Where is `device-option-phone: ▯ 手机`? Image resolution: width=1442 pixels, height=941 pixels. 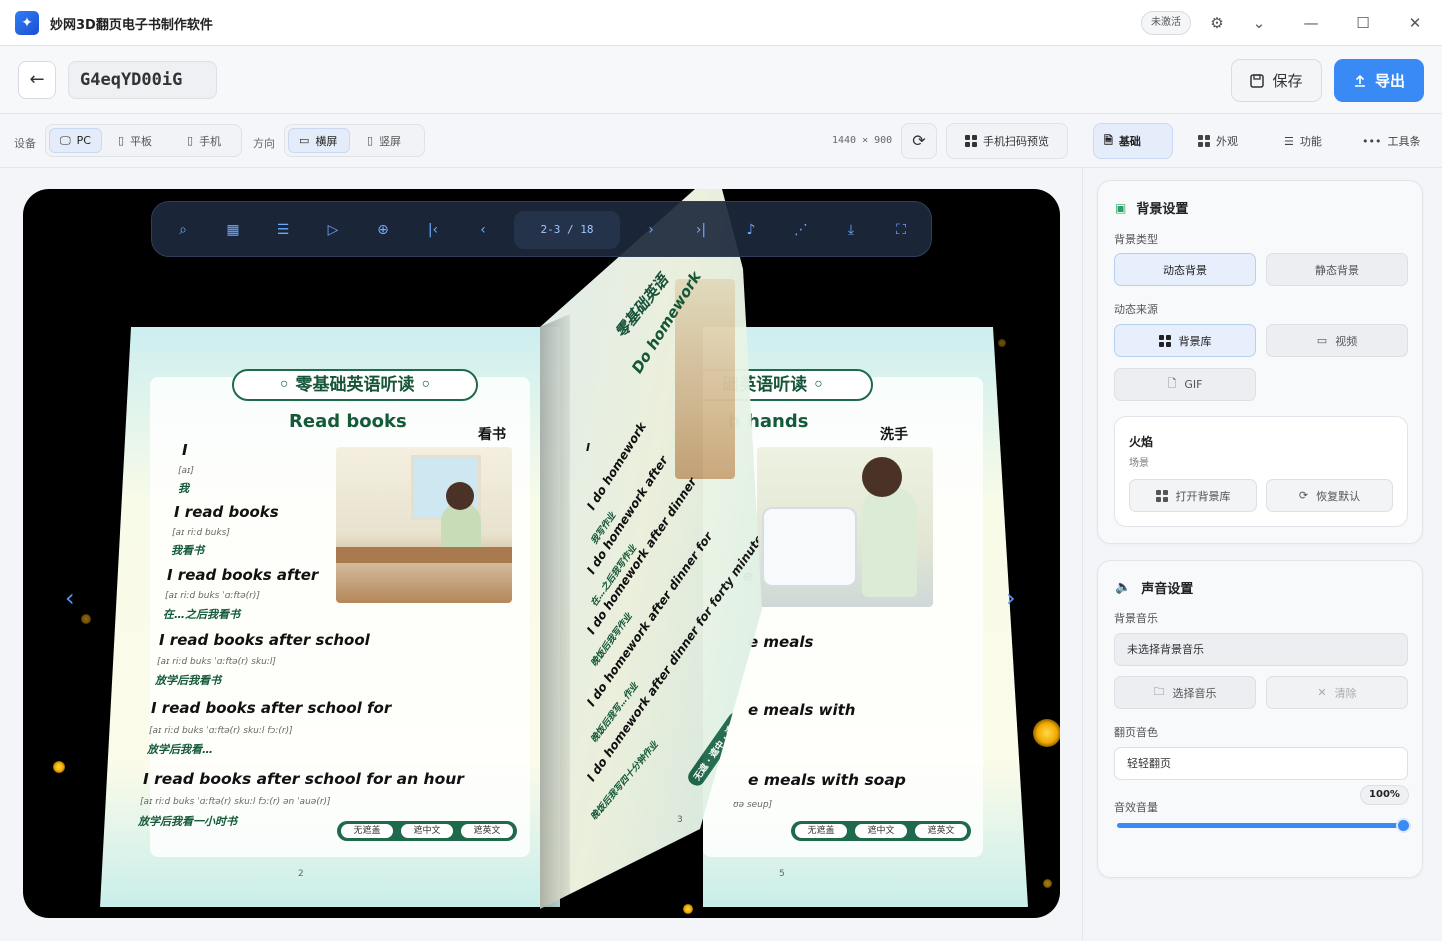
device-option-phone: ▯ 手机 is located at coordinates (208, 140).